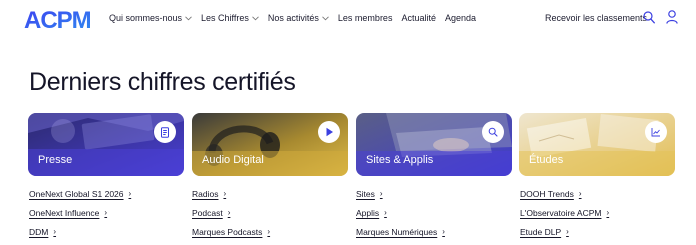 Image resolution: width=696 pixels, height=245 pixels. Describe the element at coordinates (400, 193) in the screenshot. I see `link-sites: Sites ›` at that location.